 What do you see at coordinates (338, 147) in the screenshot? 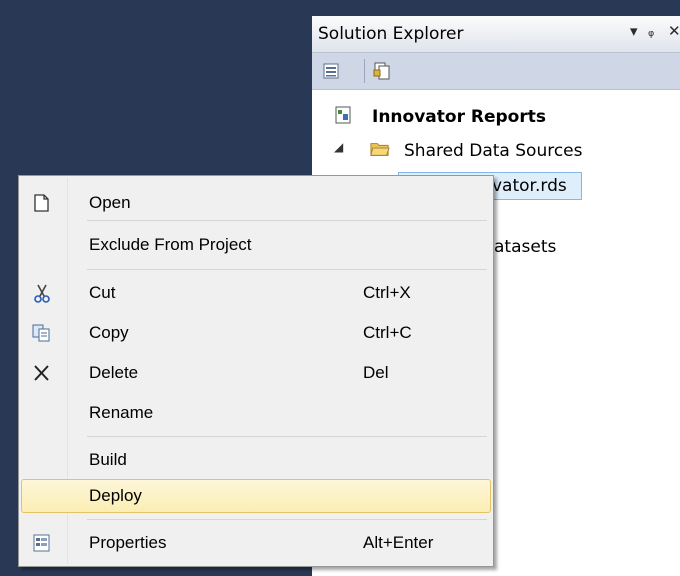
I see `expander-icon: ◢` at bounding box center [338, 147].